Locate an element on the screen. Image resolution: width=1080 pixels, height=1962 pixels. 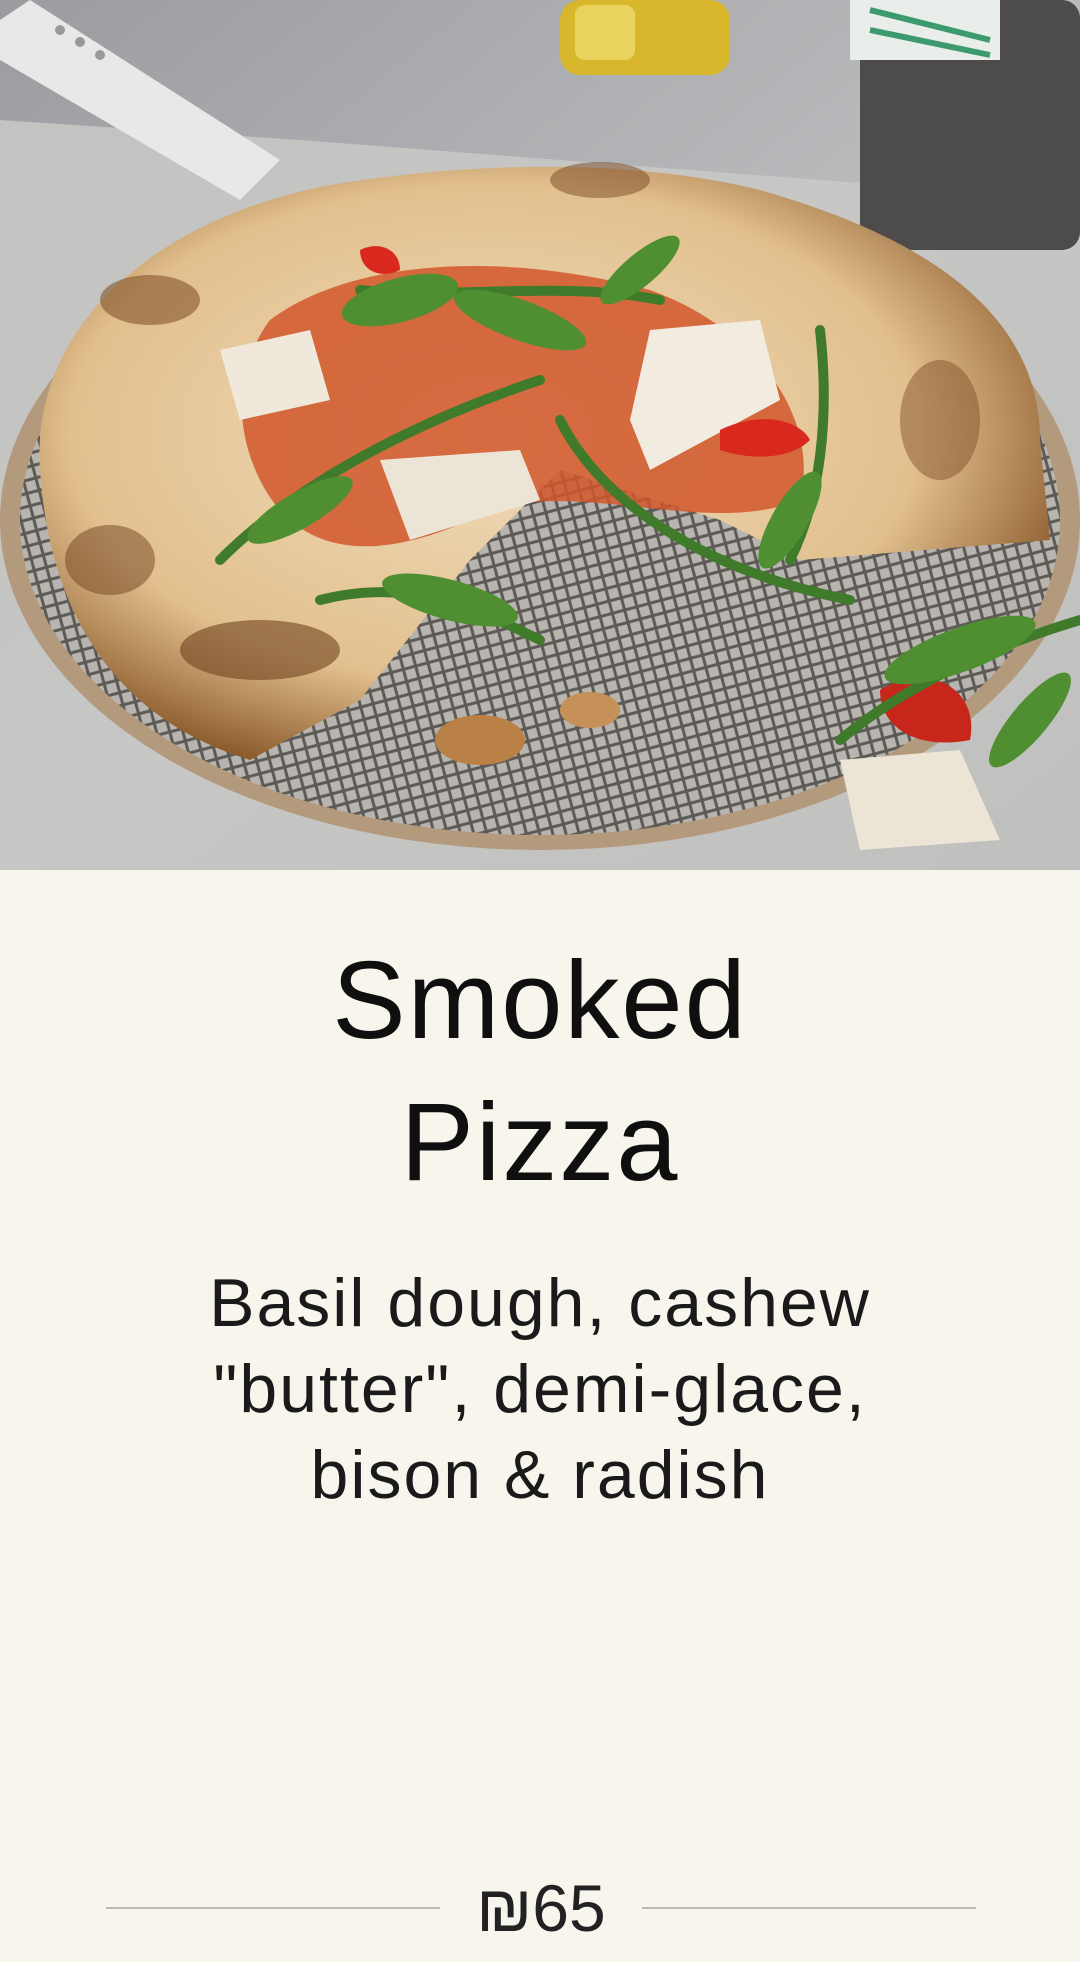
dish-title-line-2: Pizza is located at coordinates (540, 1142).